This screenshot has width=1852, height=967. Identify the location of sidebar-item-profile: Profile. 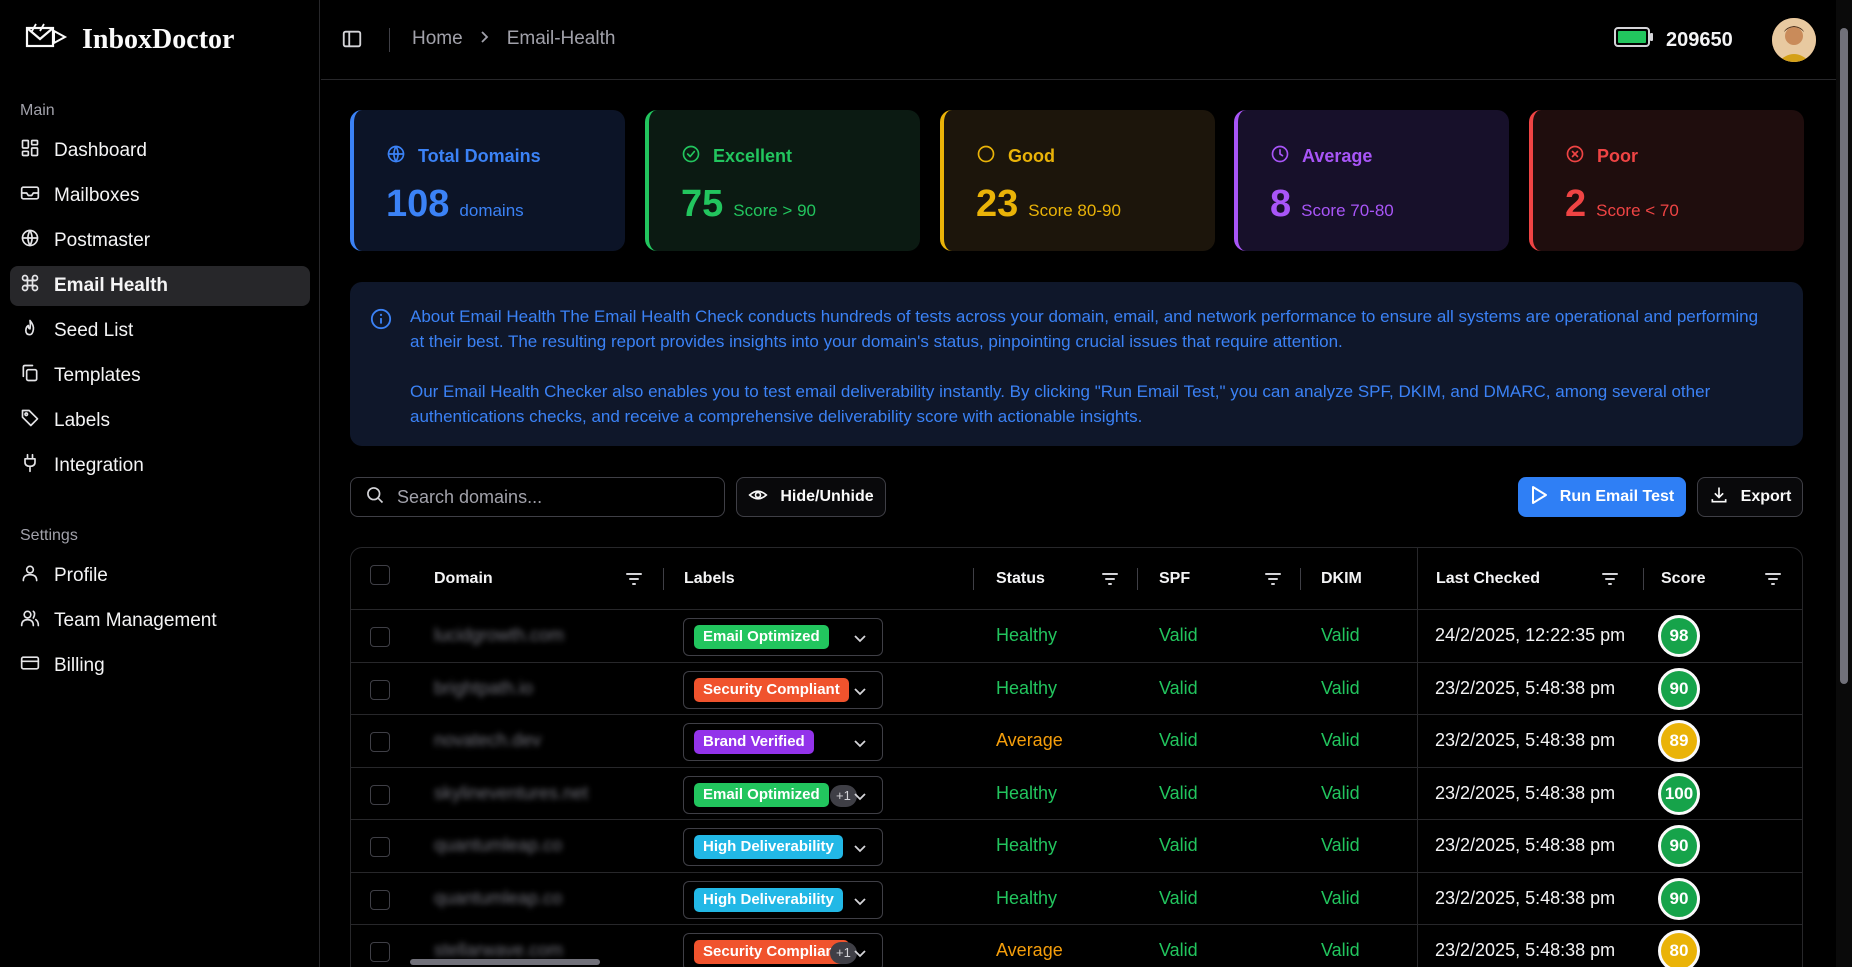
(160, 576).